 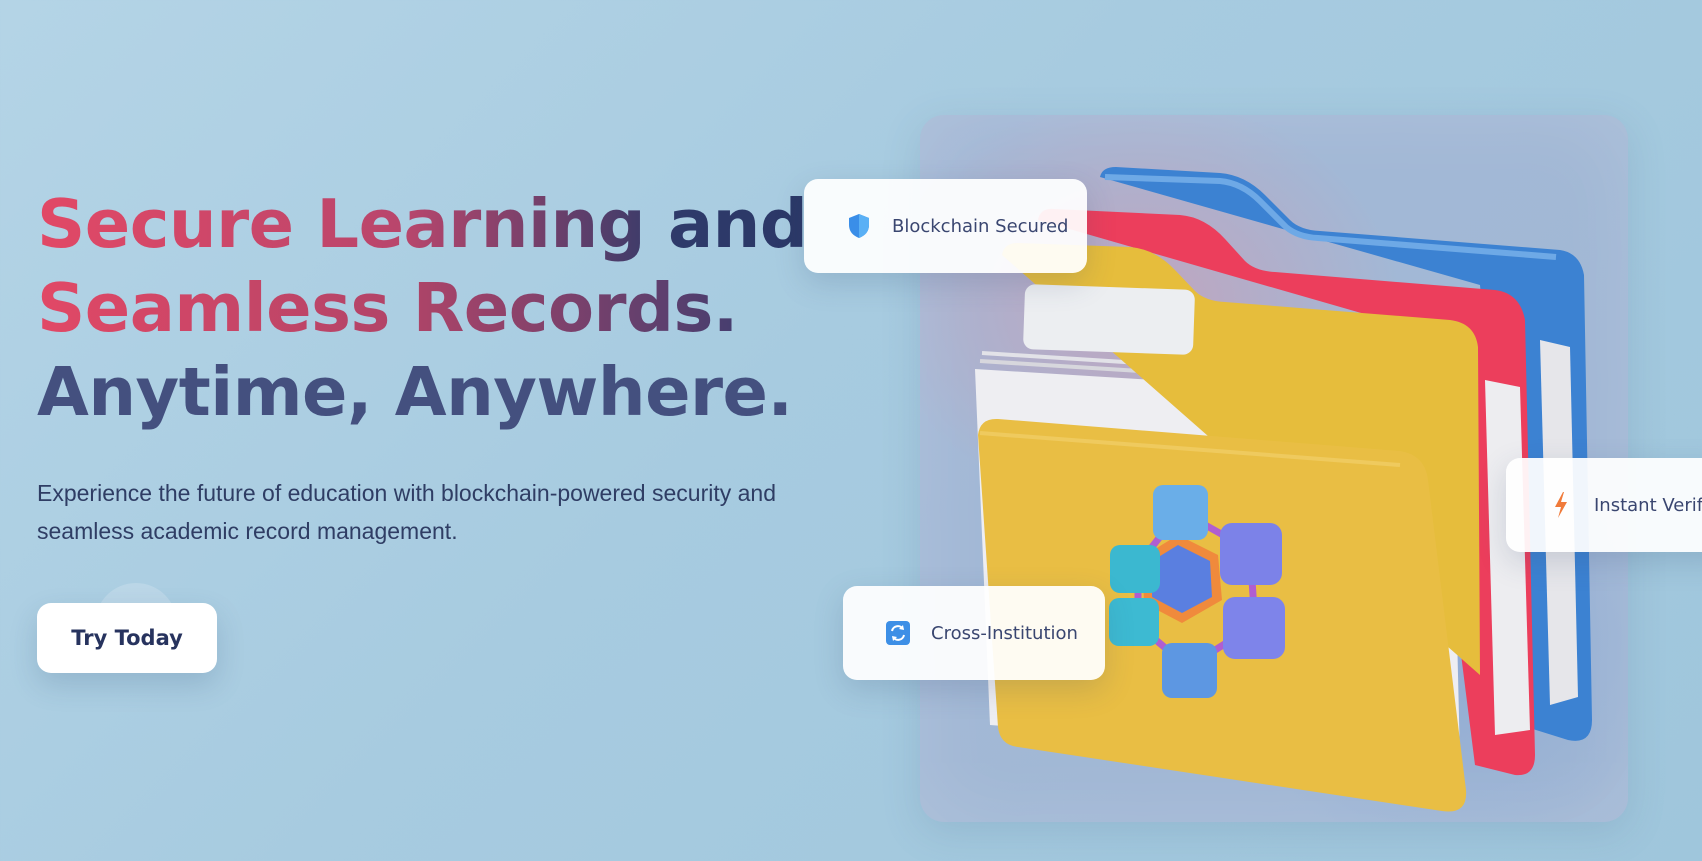 I want to click on badge-label: Cross-Institution, so click(x=1004, y=633).